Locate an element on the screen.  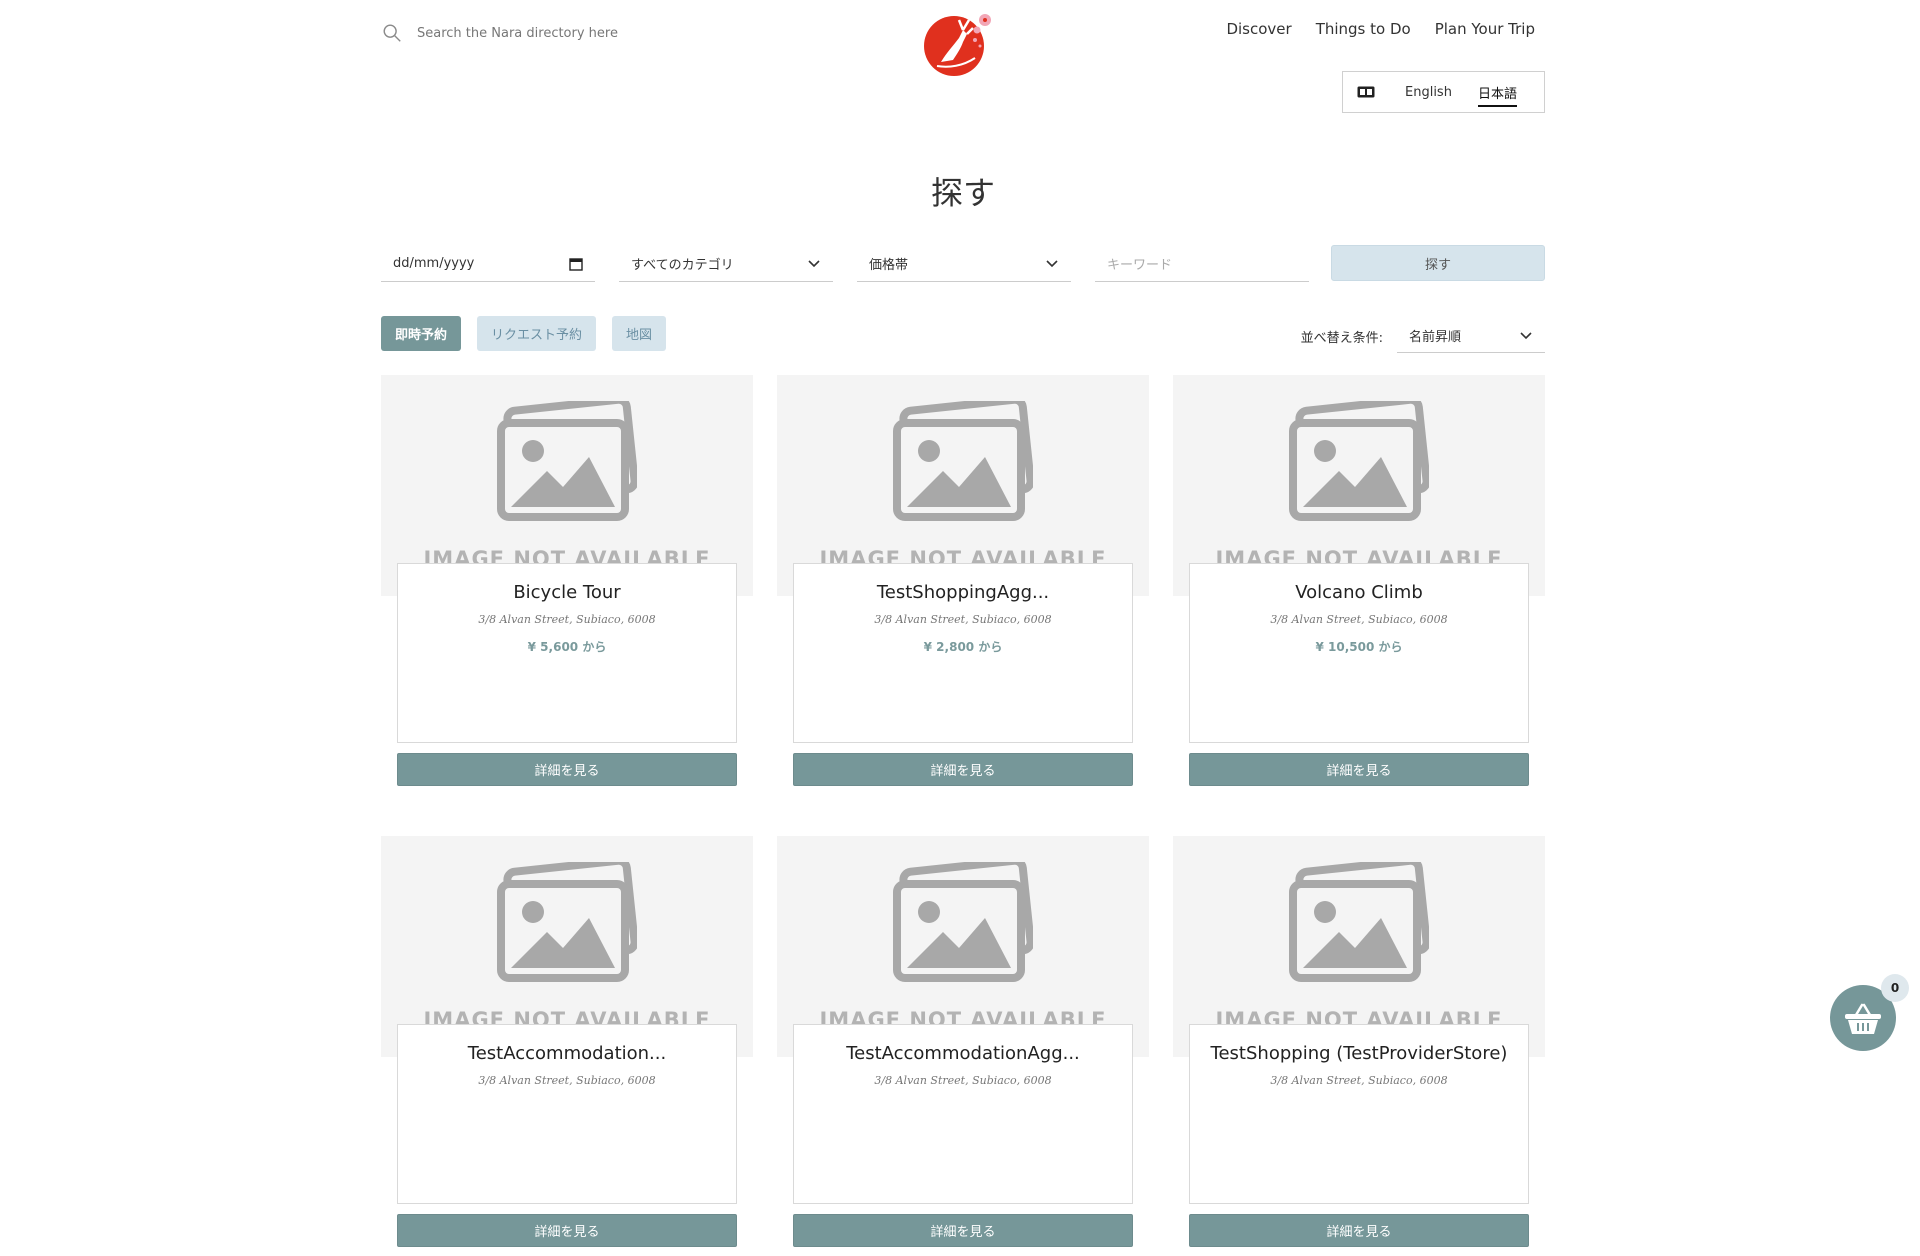
listing-name: Bicycle Tour is located at coordinates (567, 592).